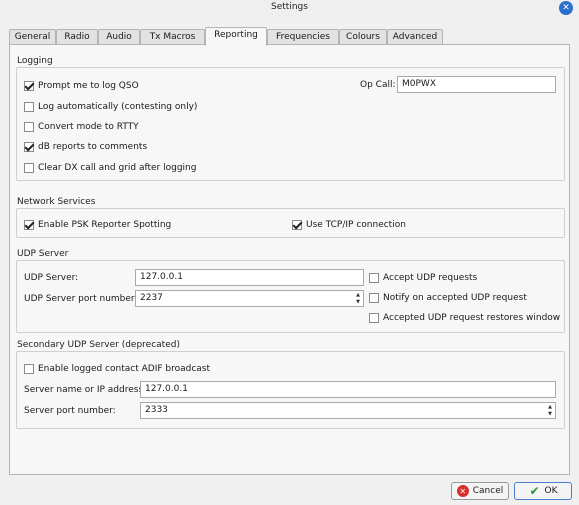 This screenshot has height=505, width=579. I want to click on network-group-title: Network Services, so click(56, 202).